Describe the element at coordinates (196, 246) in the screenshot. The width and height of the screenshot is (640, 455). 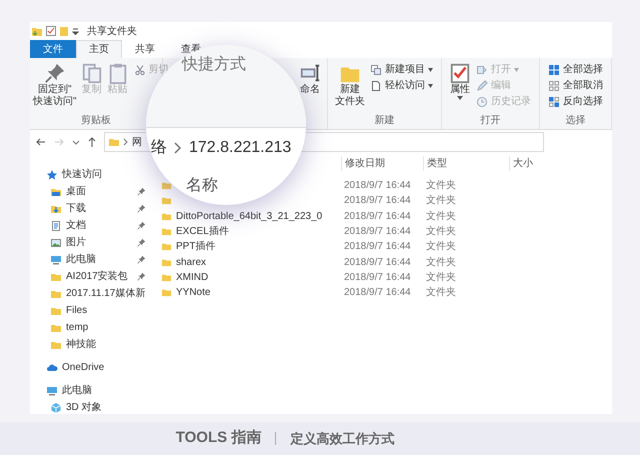
I see `file-name: PPT插件` at that location.